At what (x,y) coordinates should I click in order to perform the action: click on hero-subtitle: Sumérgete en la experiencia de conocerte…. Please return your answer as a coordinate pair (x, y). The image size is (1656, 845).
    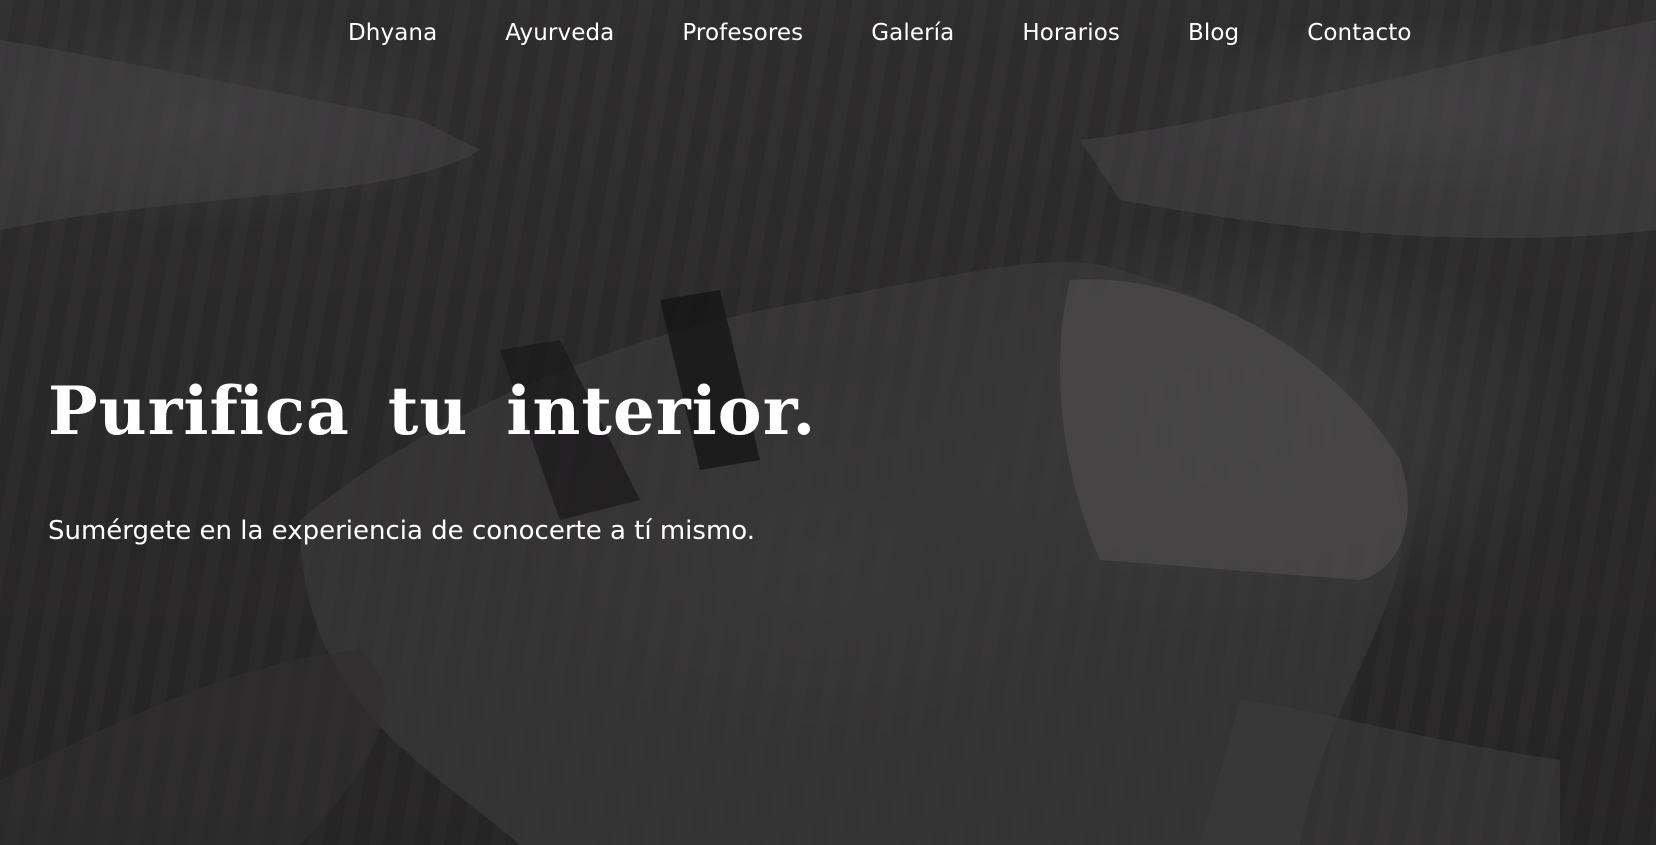
    Looking at the image, I should click on (401, 531).